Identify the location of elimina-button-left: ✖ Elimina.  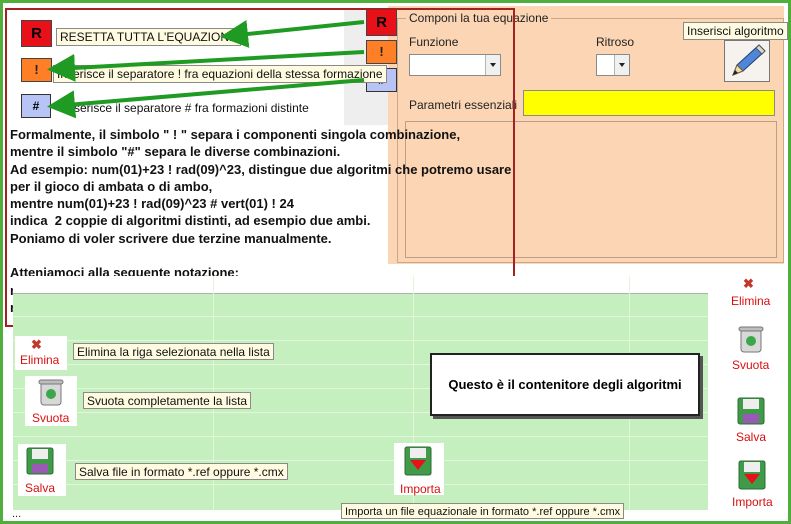
(41, 353).